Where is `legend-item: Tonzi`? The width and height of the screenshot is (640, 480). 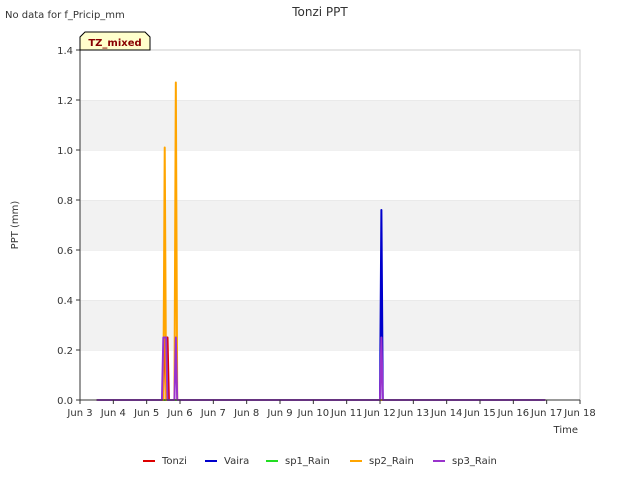
legend-item: Tonzi is located at coordinates (165, 461).